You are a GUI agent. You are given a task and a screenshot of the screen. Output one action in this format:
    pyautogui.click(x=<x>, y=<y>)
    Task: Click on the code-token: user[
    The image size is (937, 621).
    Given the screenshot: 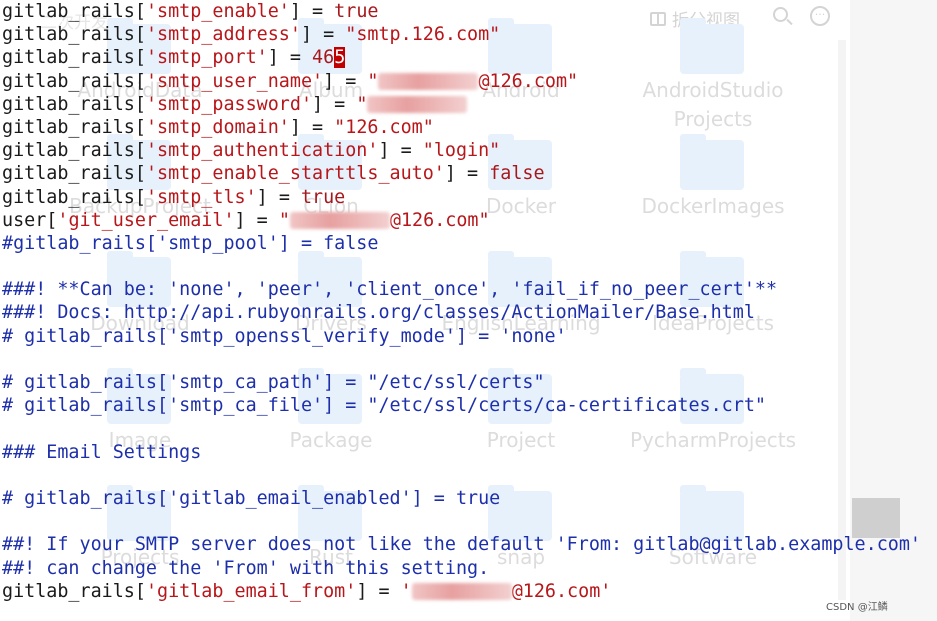 What is the action you would take?
    pyautogui.click(x=30, y=220)
    